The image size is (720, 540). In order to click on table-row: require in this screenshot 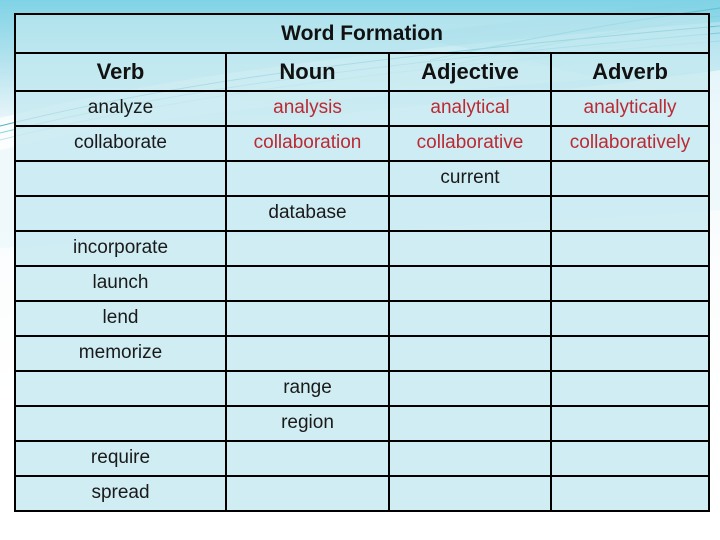, I will do `click(362, 458)`.